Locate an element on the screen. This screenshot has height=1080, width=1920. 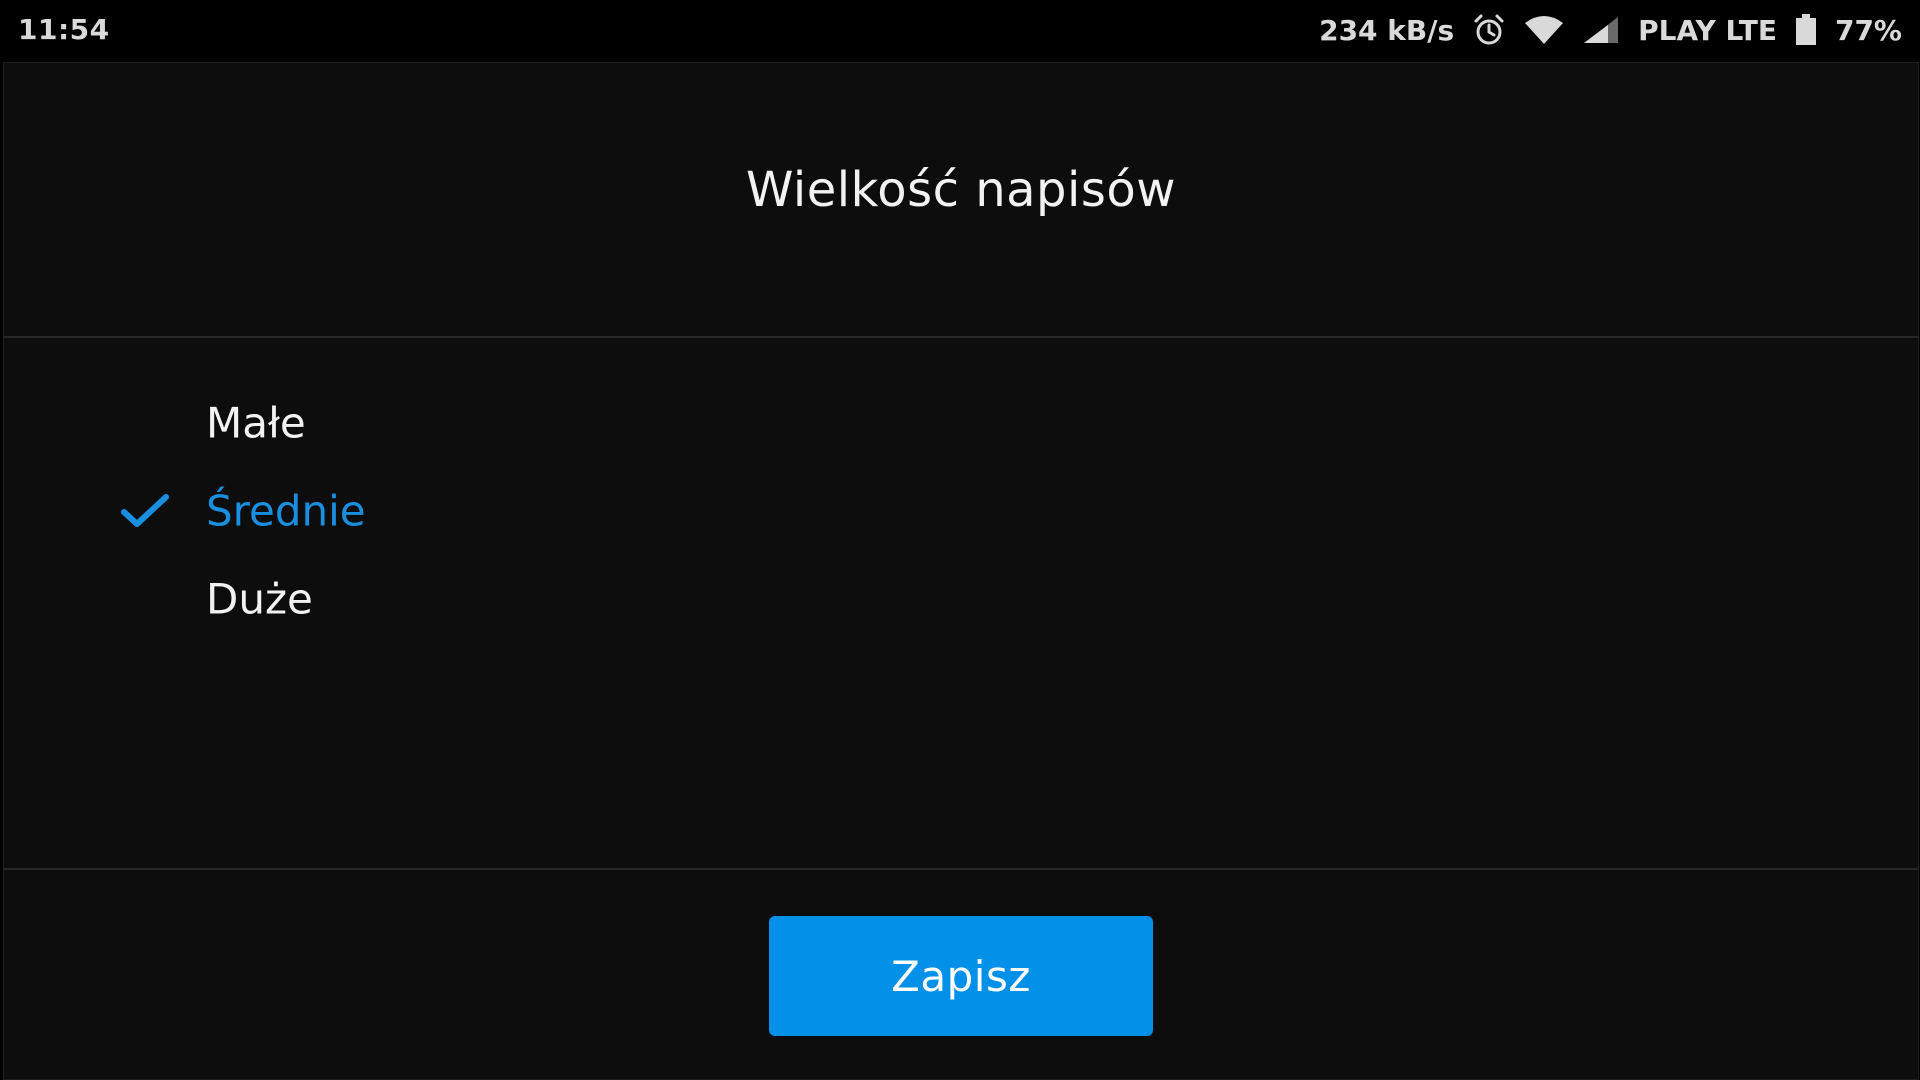
dialog-title: Wielkość napisów is located at coordinates (961, 189).